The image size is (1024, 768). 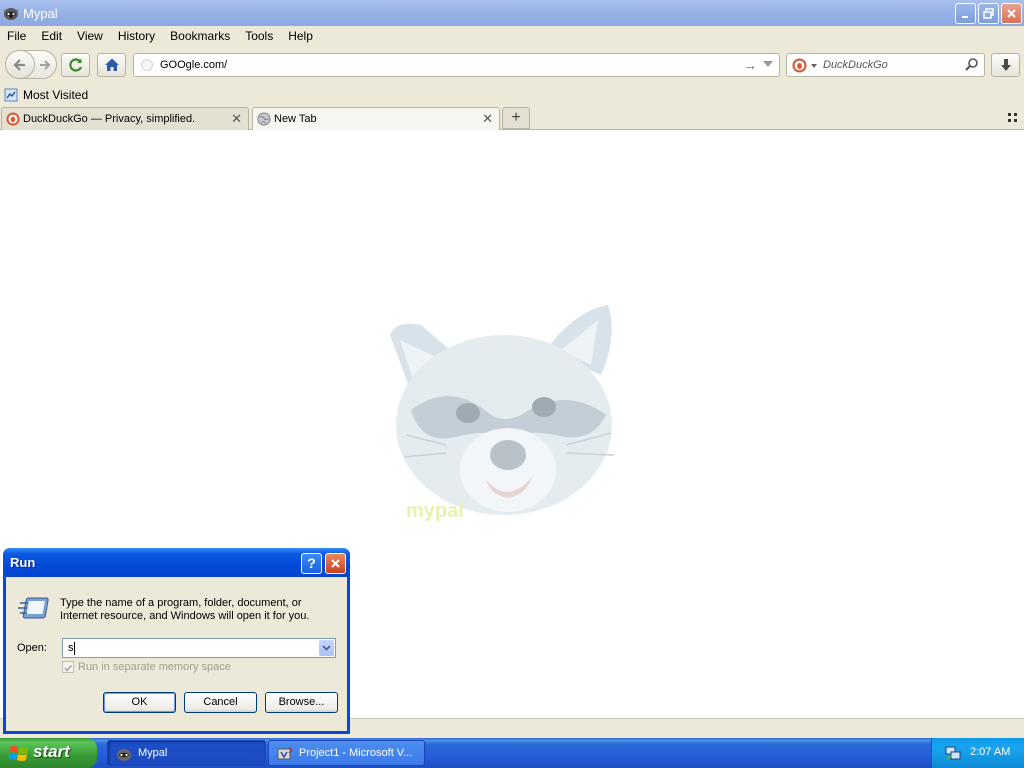 I want to click on help-button: ?, so click(x=311, y=563).